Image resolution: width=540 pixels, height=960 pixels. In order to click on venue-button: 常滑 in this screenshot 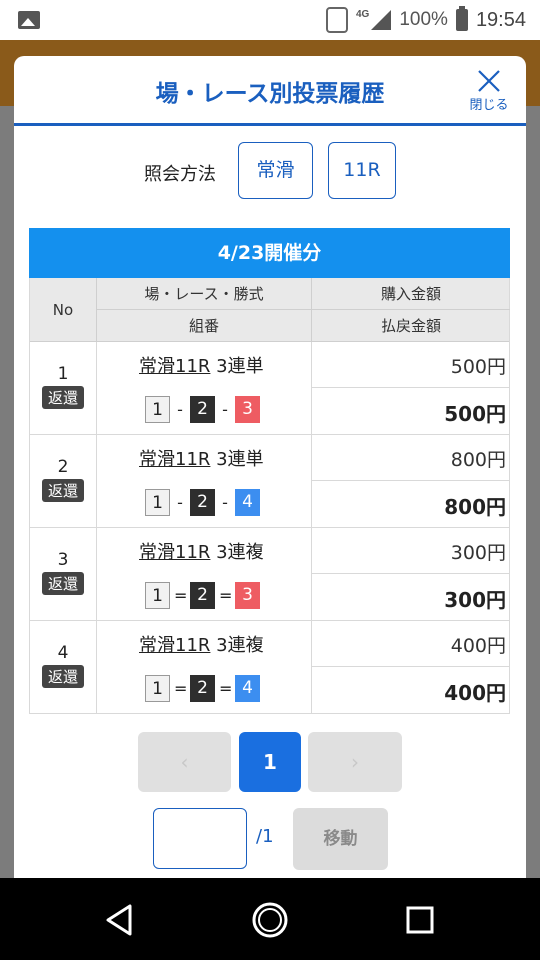, I will do `click(275, 170)`.